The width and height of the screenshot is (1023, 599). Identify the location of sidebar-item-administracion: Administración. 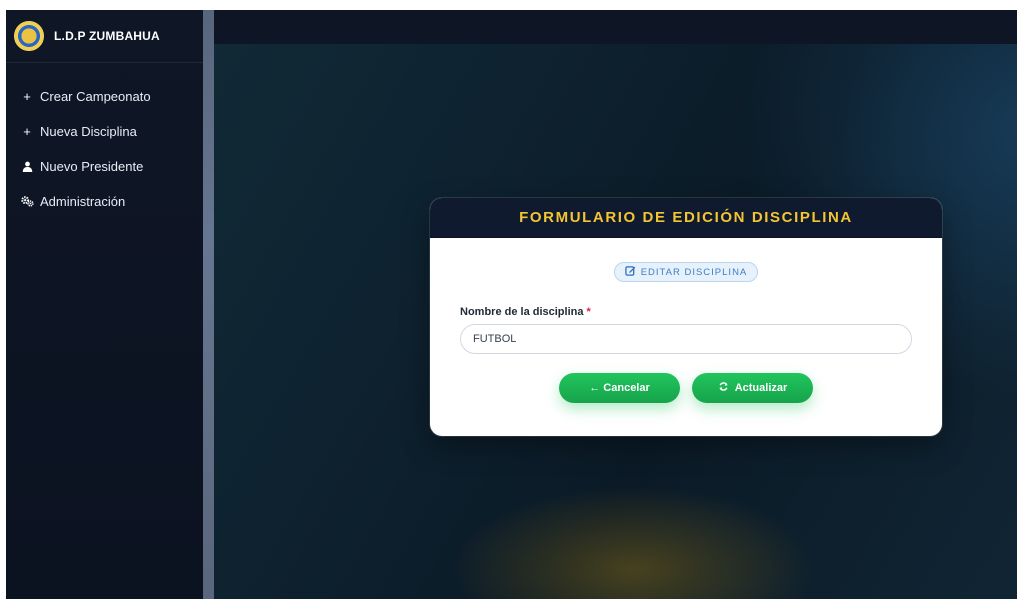
(104, 201).